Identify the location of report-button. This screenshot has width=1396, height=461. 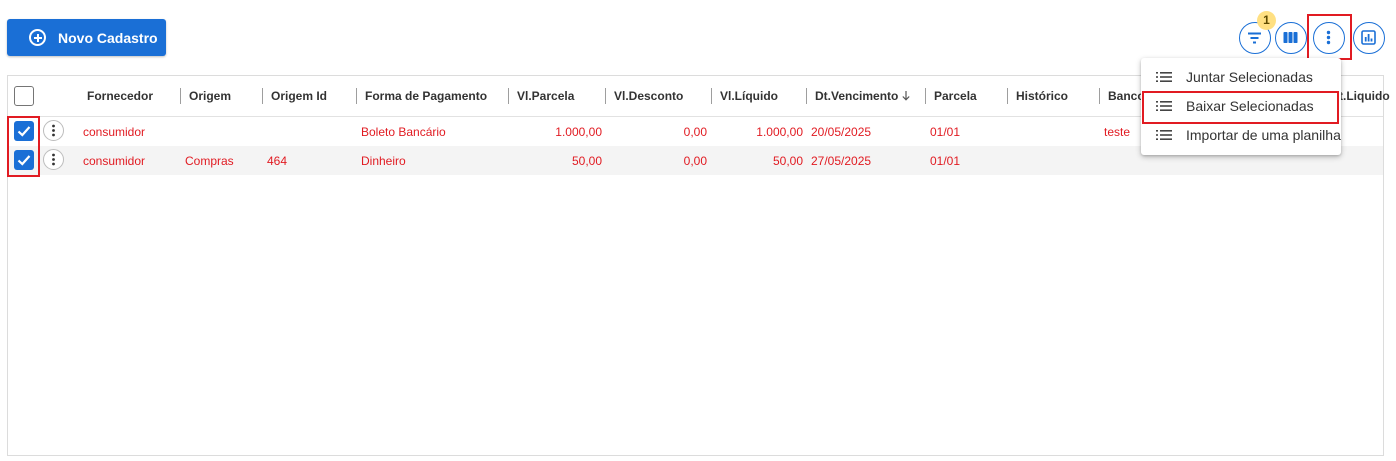
(1369, 38).